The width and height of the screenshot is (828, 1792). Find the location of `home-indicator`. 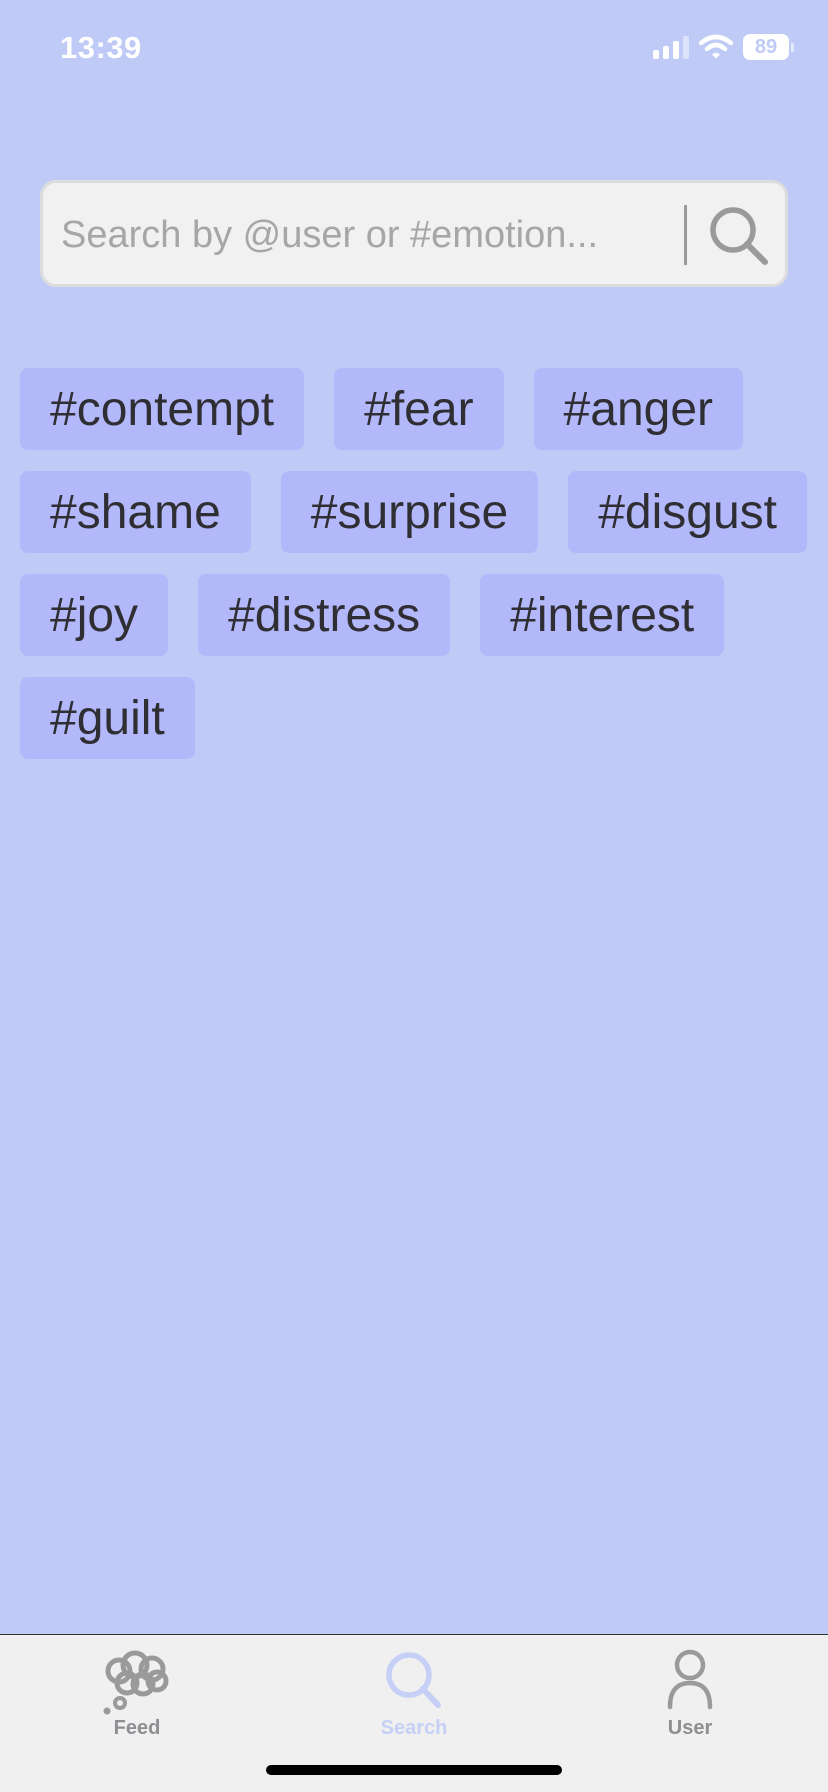

home-indicator is located at coordinates (414, 1770).